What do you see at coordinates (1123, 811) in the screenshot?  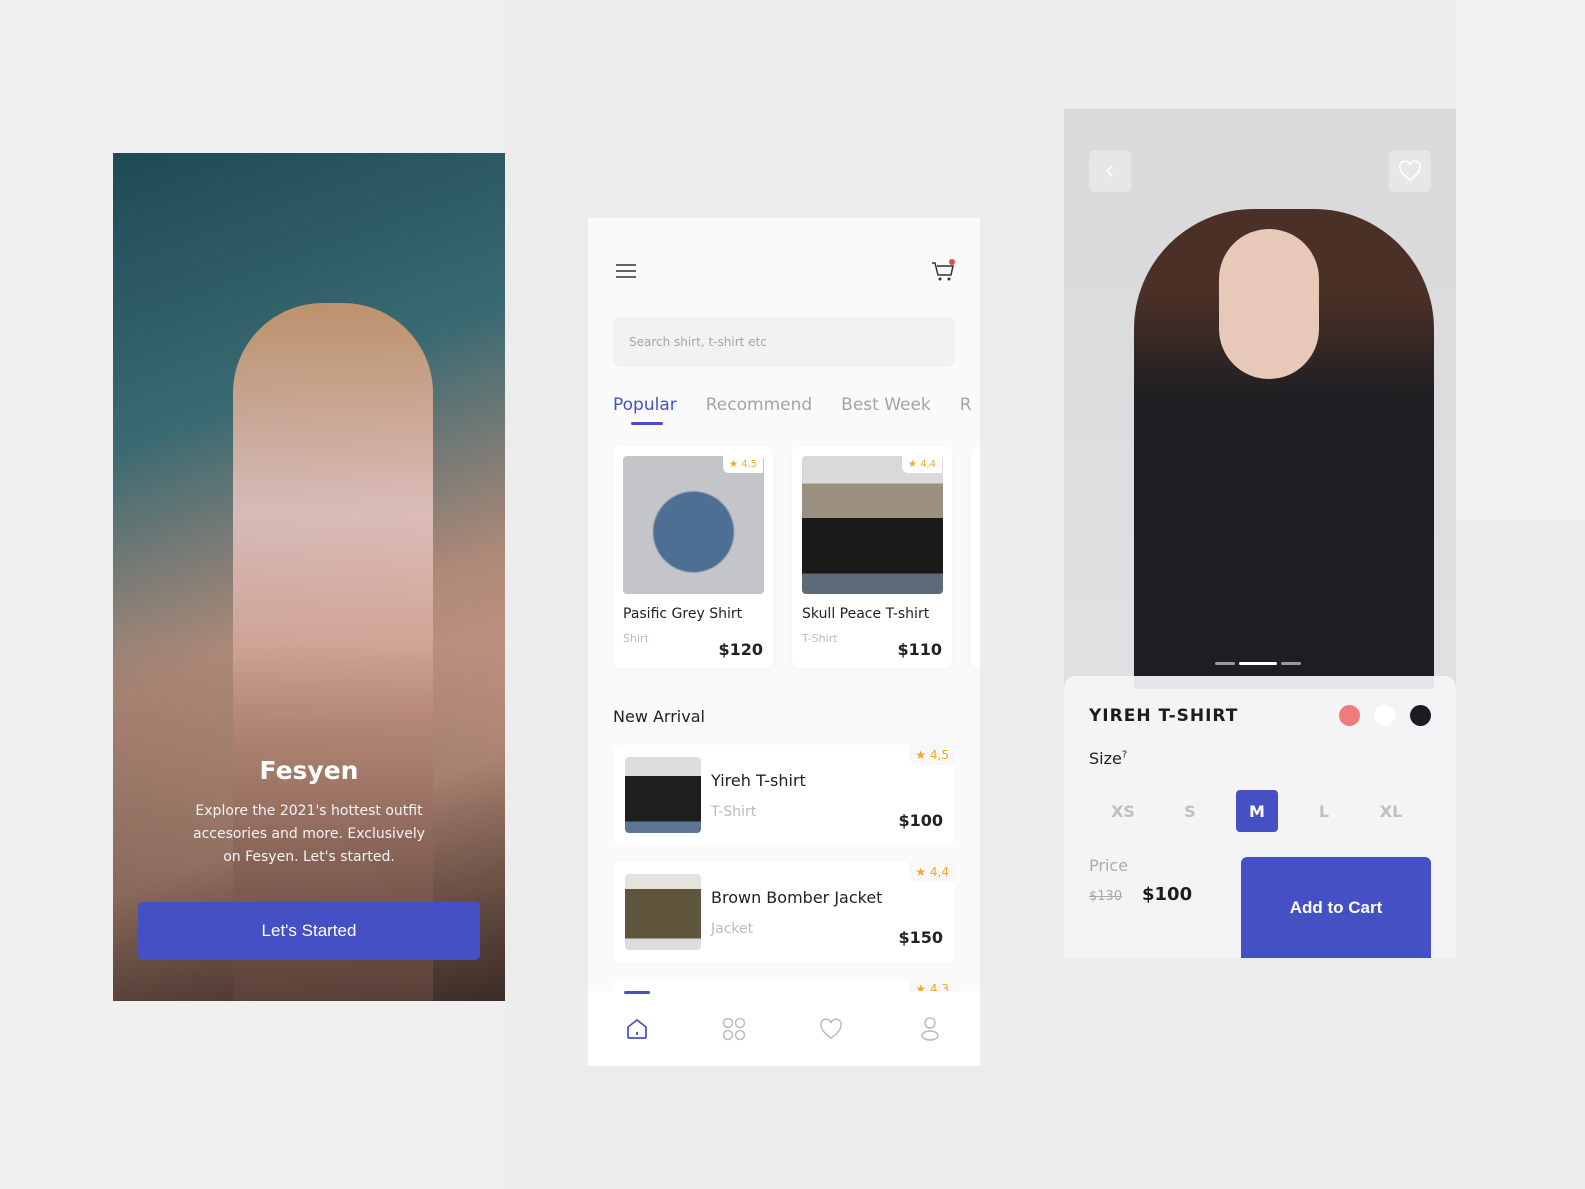 I see `size-xs: XS` at bounding box center [1123, 811].